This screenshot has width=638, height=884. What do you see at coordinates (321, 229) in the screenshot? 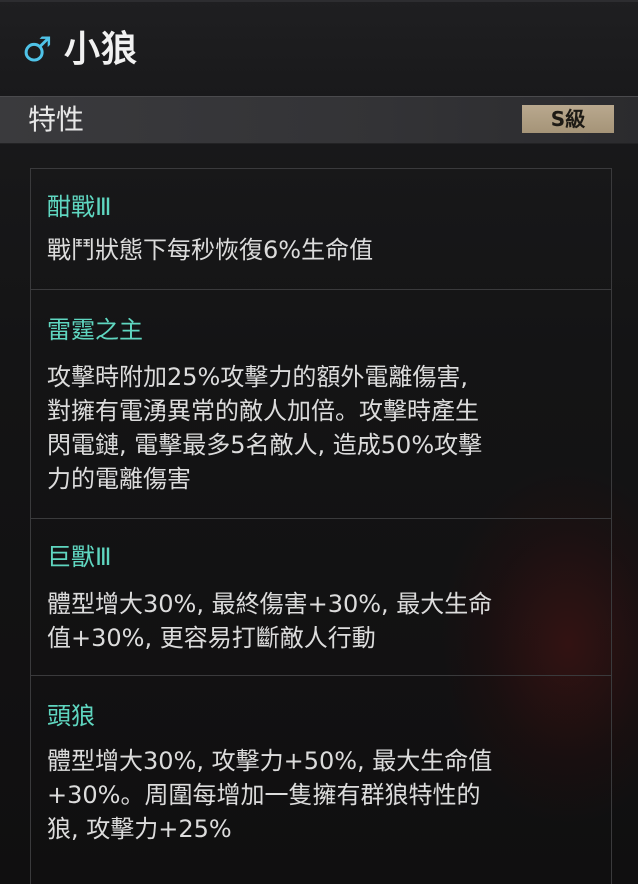
I see `trait-item: 酣戰Ⅲ 戰鬥狀態下每秒恢復6%生命值` at bounding box center [321, 229].